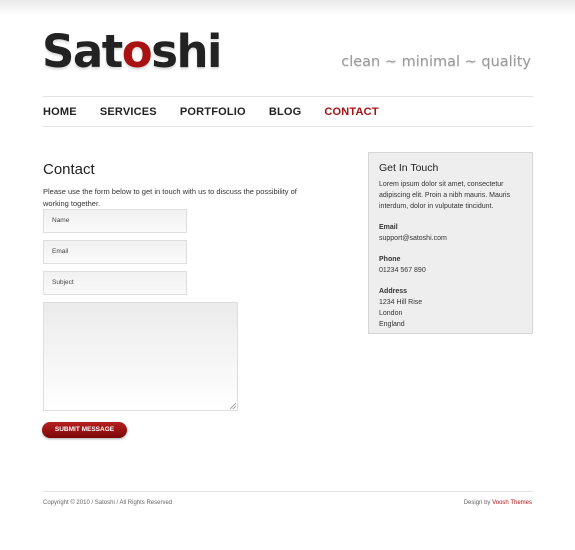  Describe the element at coordinates (436, 62) in the screenshot. I see `site-tagline: clean ~ minimal ~ quality` at that location.